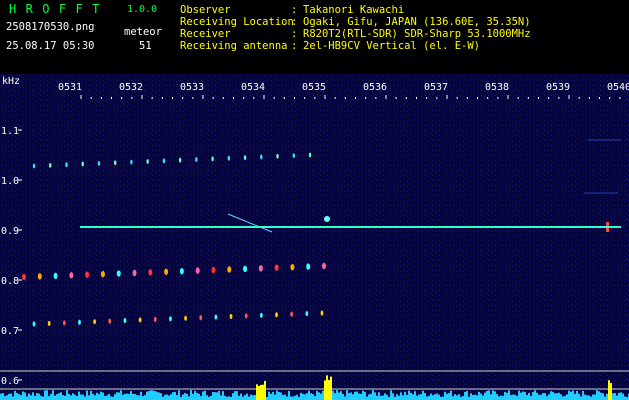  Describe the element at coordinates (10, 181) in the screenshot. I see `y-tick-label: 1.0` at that location.